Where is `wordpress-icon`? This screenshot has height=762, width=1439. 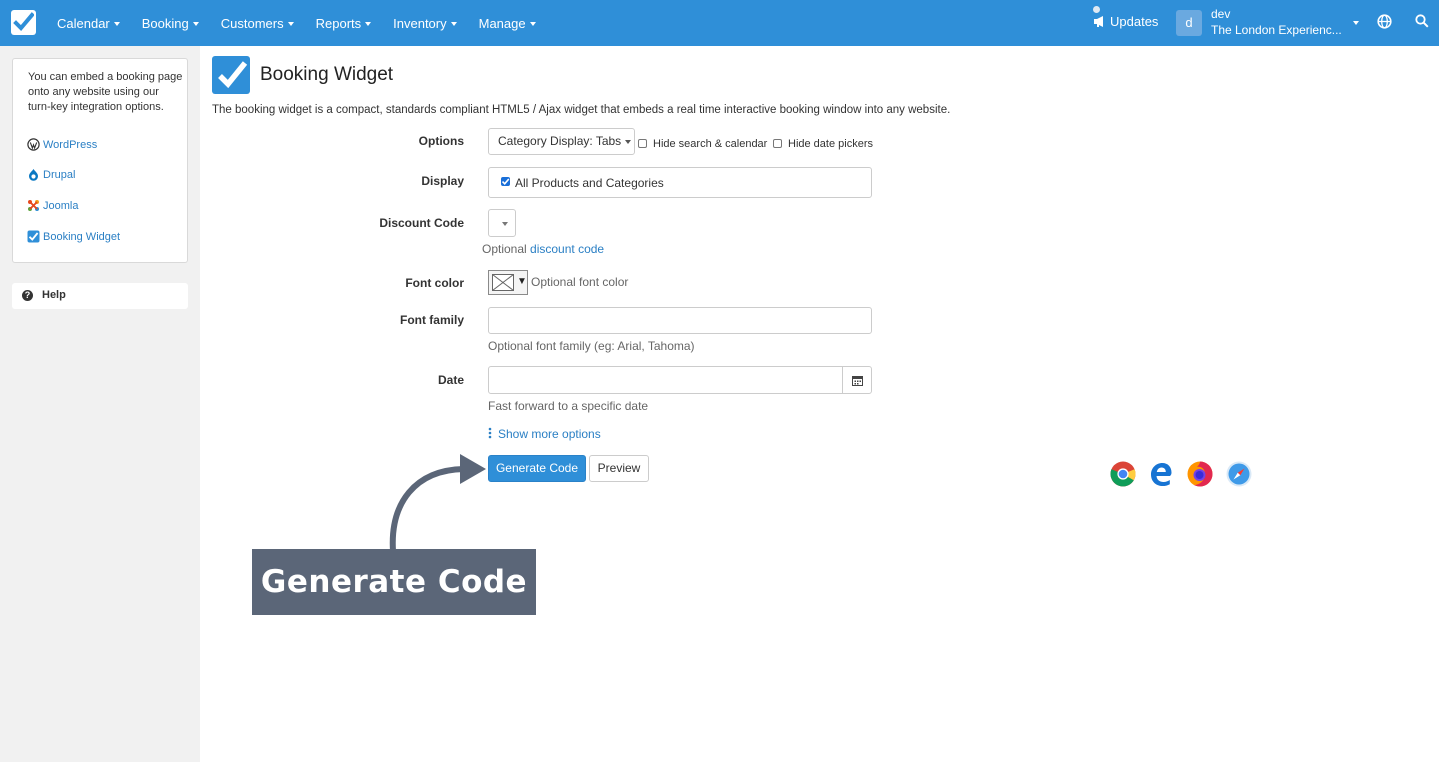
wordpress-icon is located at coordinates (33, 144).